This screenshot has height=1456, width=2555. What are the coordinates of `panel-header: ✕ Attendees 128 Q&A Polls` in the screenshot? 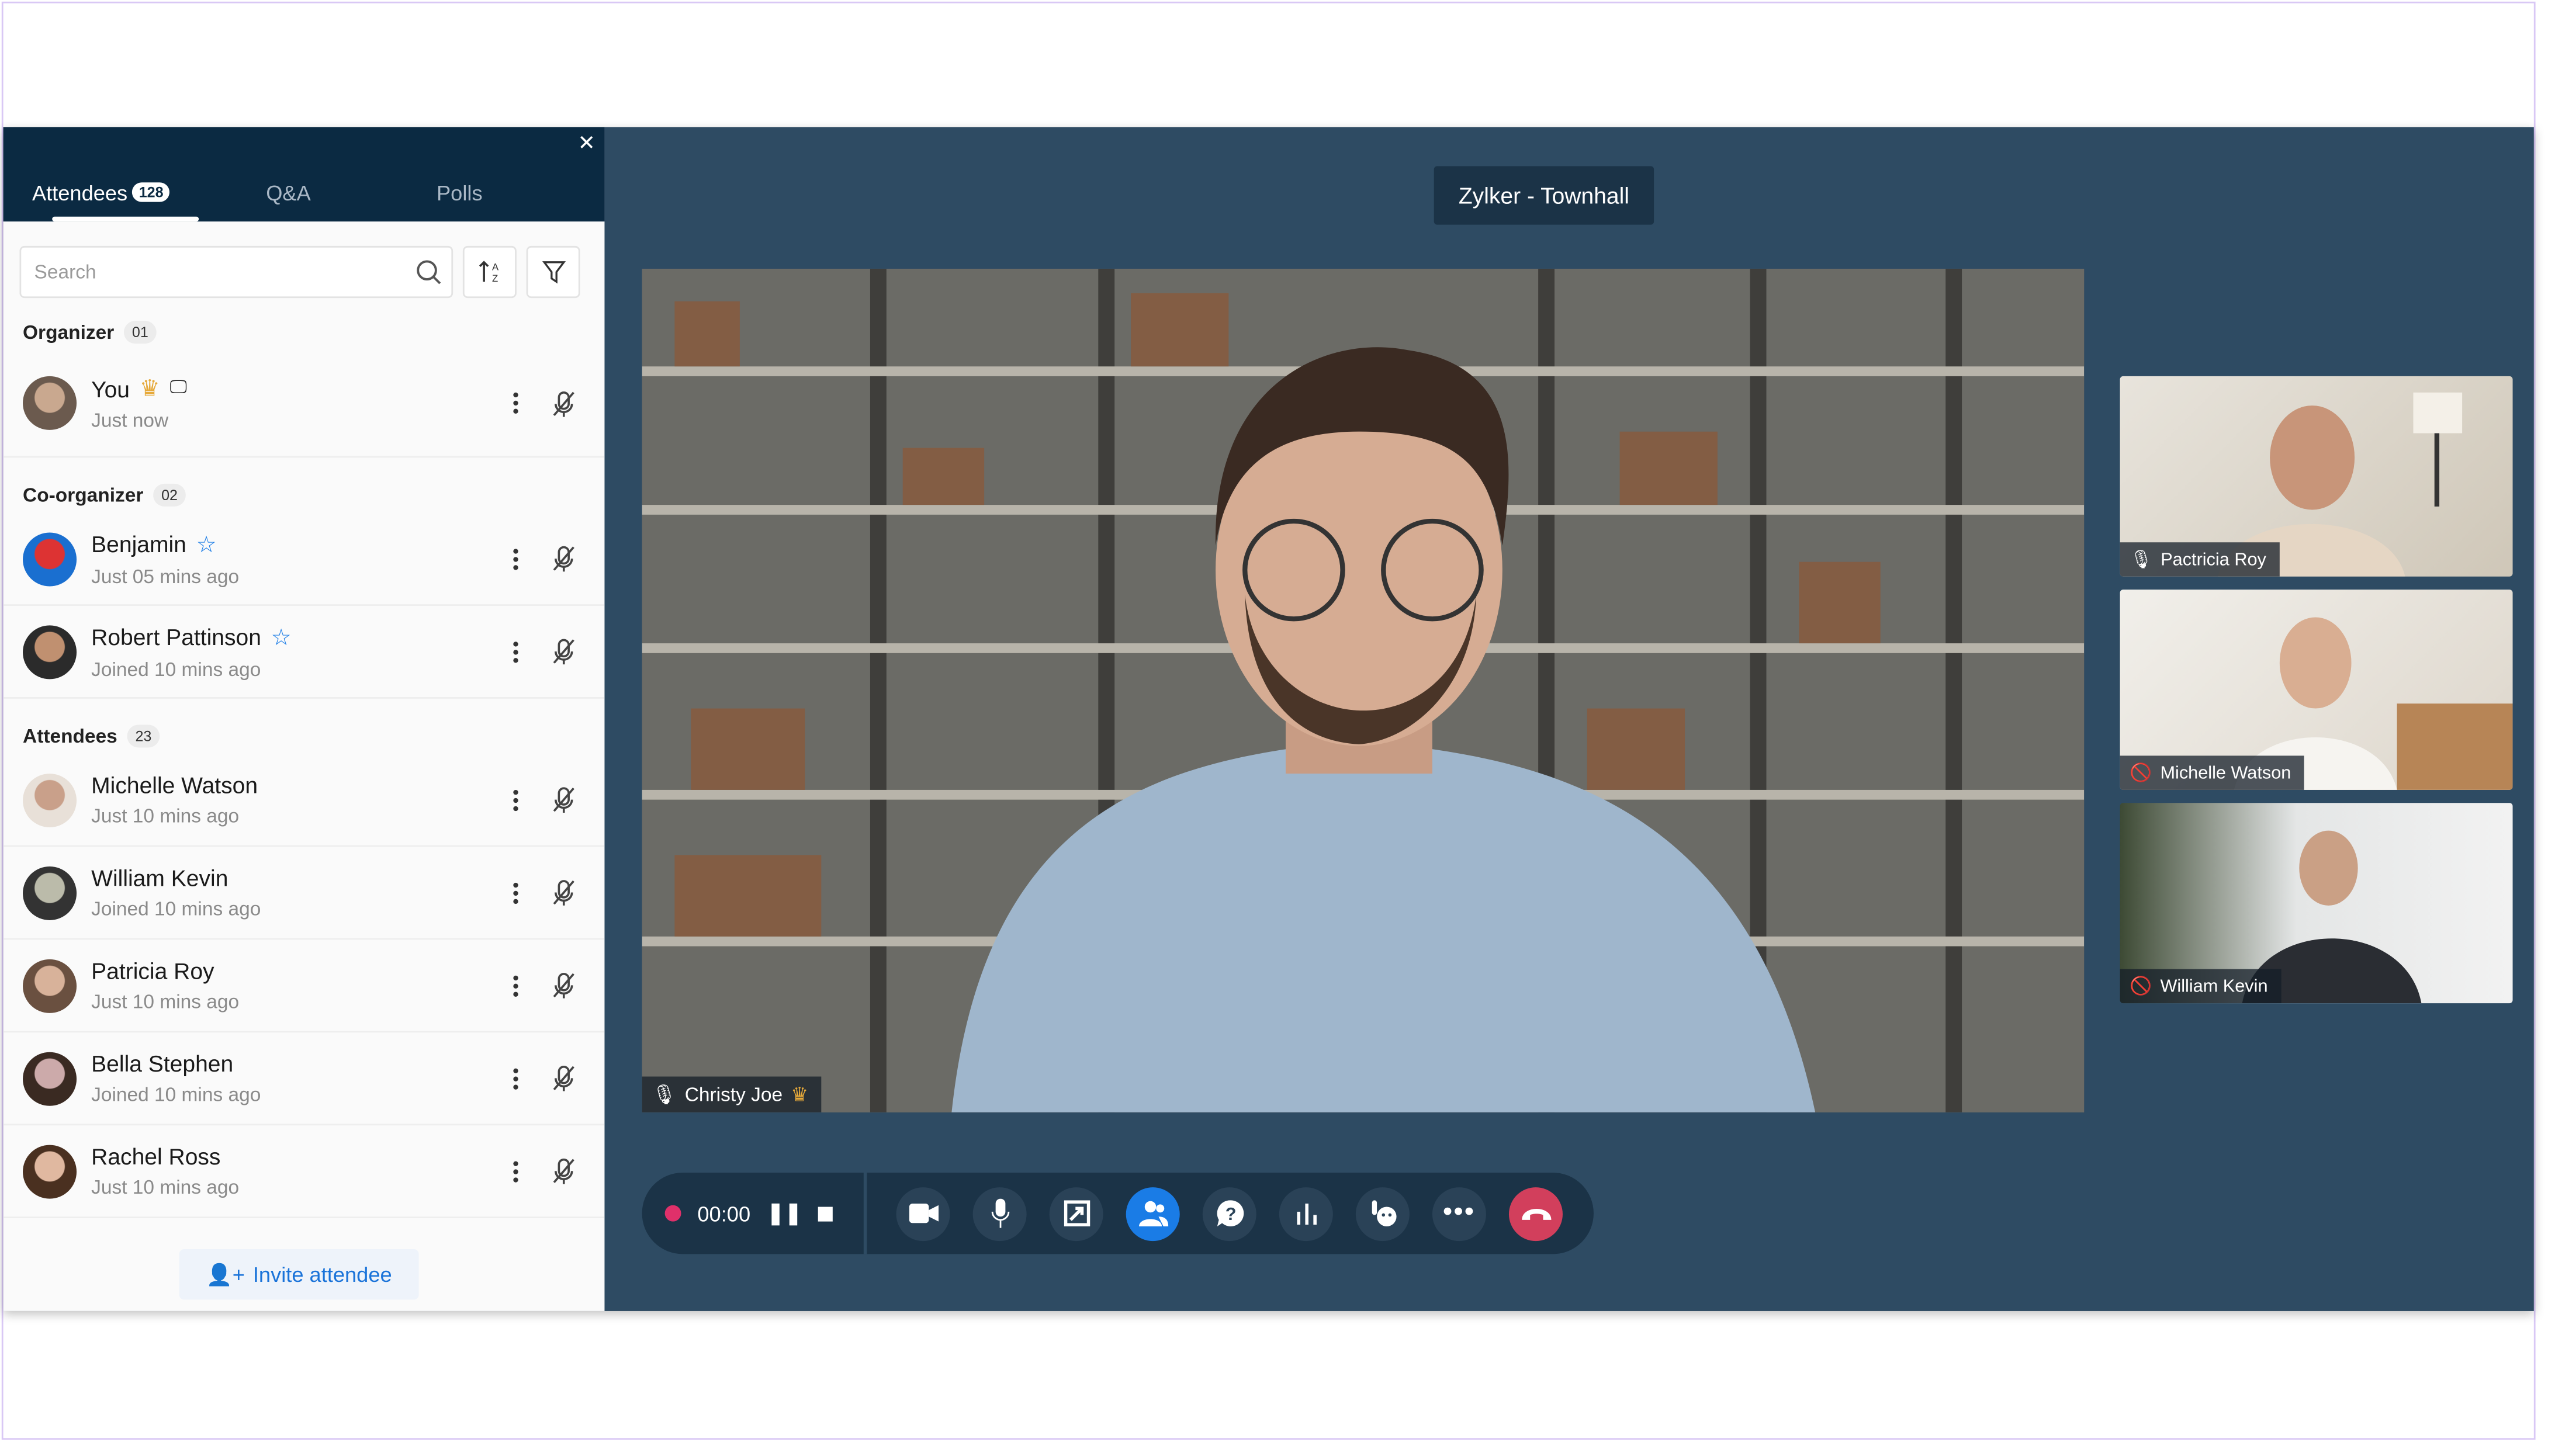 It's located at (304, 174).